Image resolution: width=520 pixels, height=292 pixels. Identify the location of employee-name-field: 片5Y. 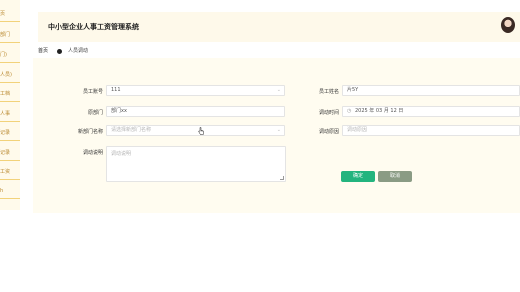
(431, 90).